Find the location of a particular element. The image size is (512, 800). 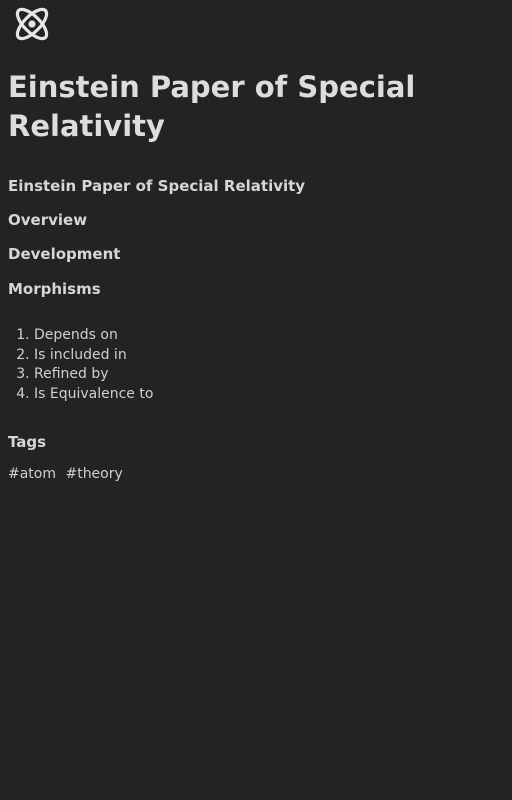

list-item-equivalence-to: Is Equivalence to is located at coordinates (93, 395).